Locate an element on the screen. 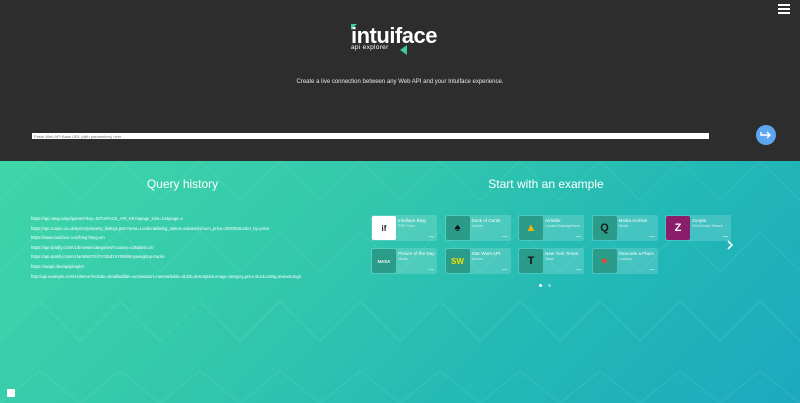 This screenshot has width=800, height=403. return-arrow-icon is located at coordinates (765, 134).